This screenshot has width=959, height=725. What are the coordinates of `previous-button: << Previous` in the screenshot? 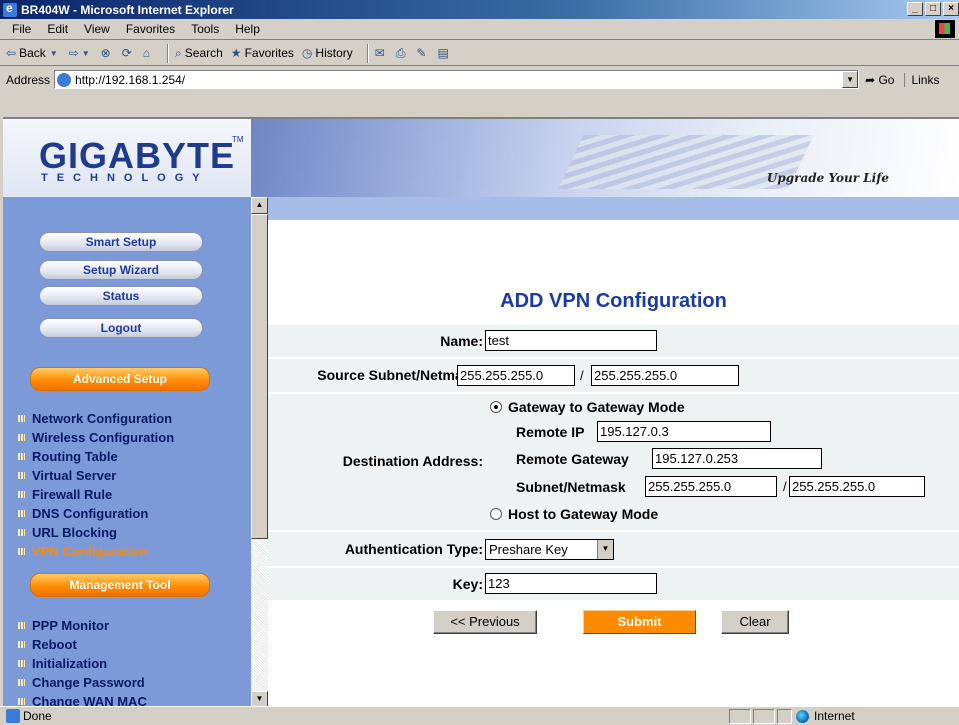 It's located at (485, 622).